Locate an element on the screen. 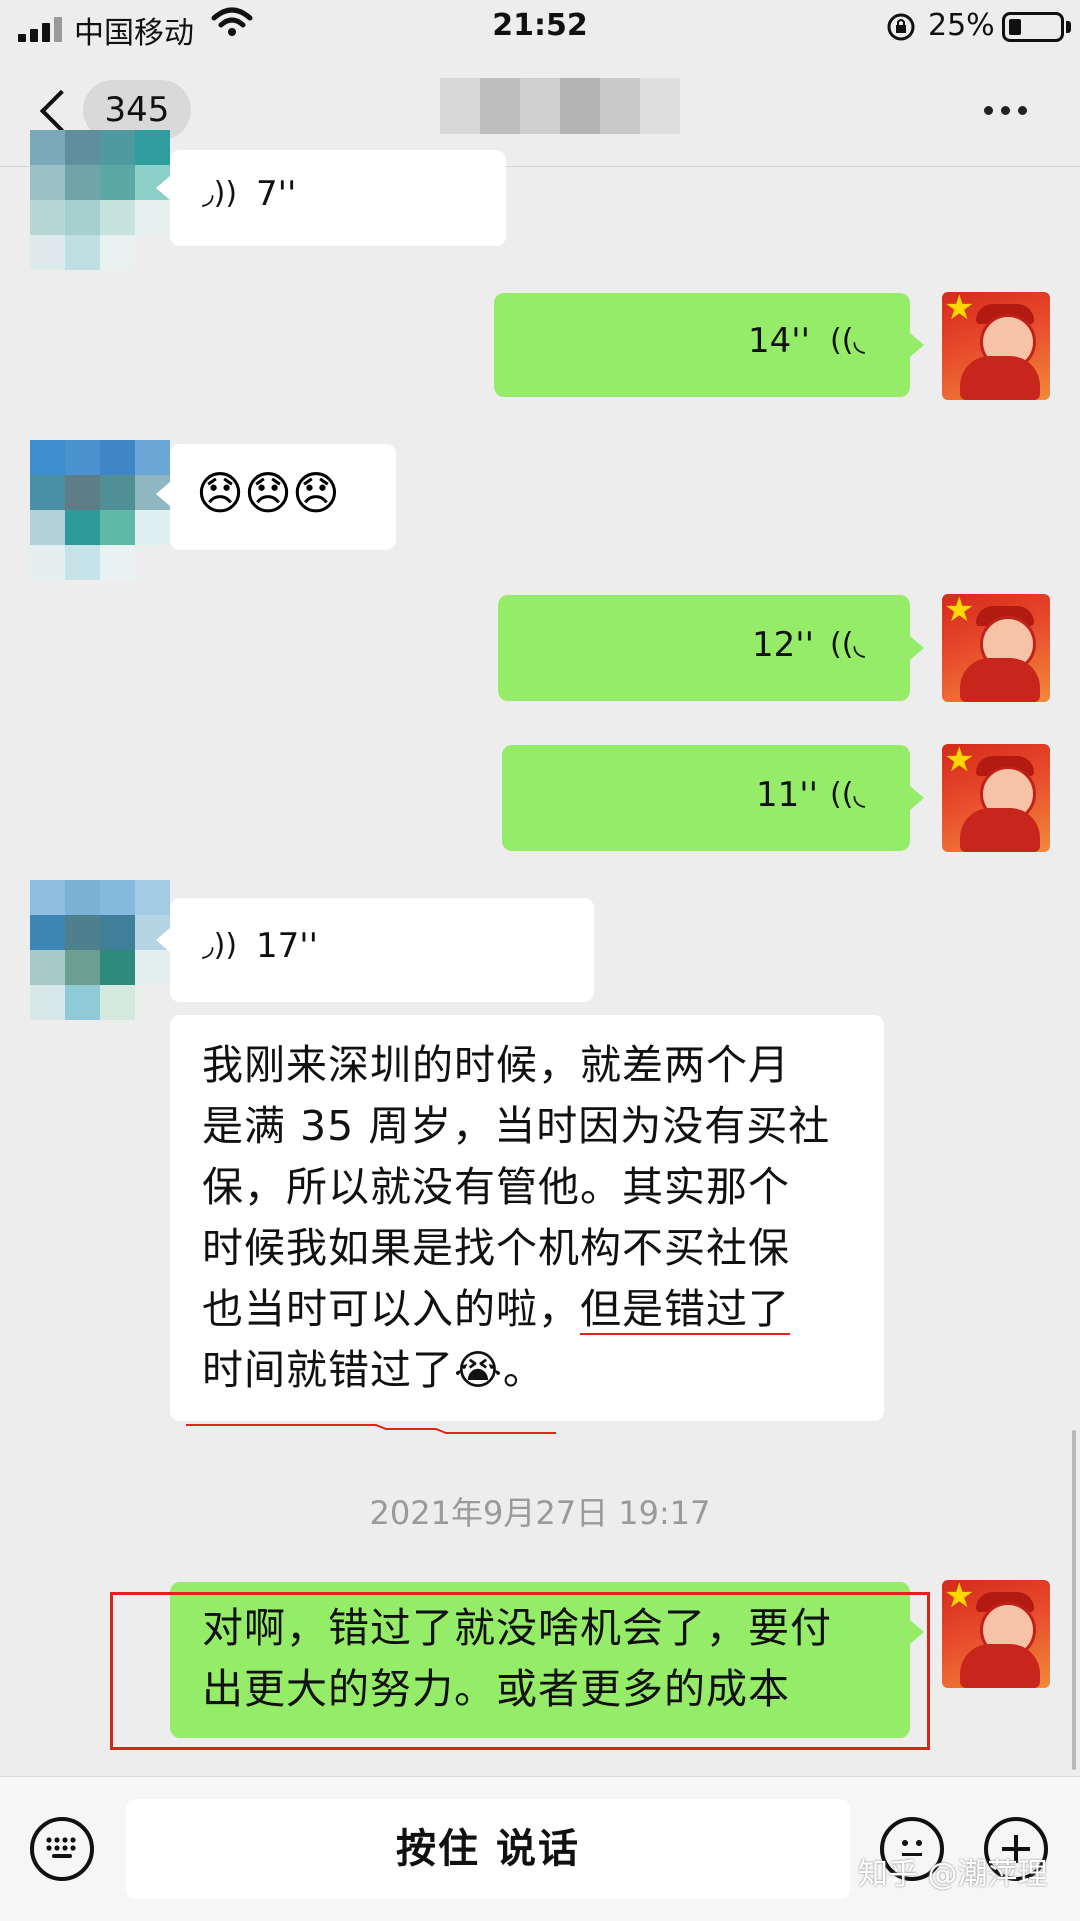  voice-message-bubble: ◞)) 17'' is located at coordinates (382, 950).